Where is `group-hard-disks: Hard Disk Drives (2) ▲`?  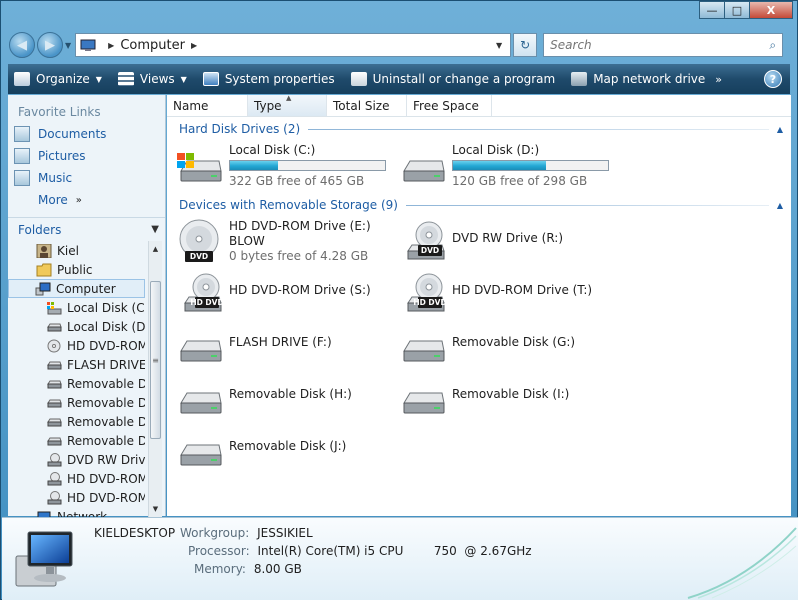
group-hard-disks: Hard Disk Drives (2) ▲ is located at coordinates (479, 129).